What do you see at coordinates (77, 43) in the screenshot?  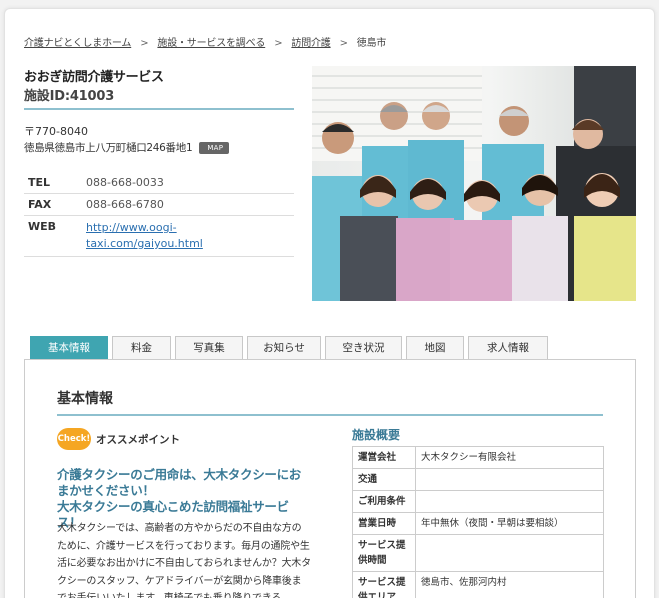 I see `breadcrumb-home-link: 介護ナビとくしまホーム` at bounding box center [77, 43].